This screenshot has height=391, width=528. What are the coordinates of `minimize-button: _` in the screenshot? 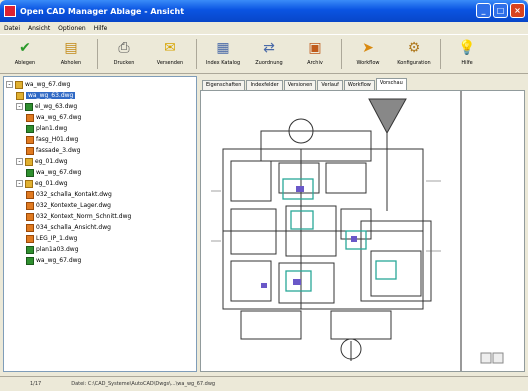 It's located at (483, 10).